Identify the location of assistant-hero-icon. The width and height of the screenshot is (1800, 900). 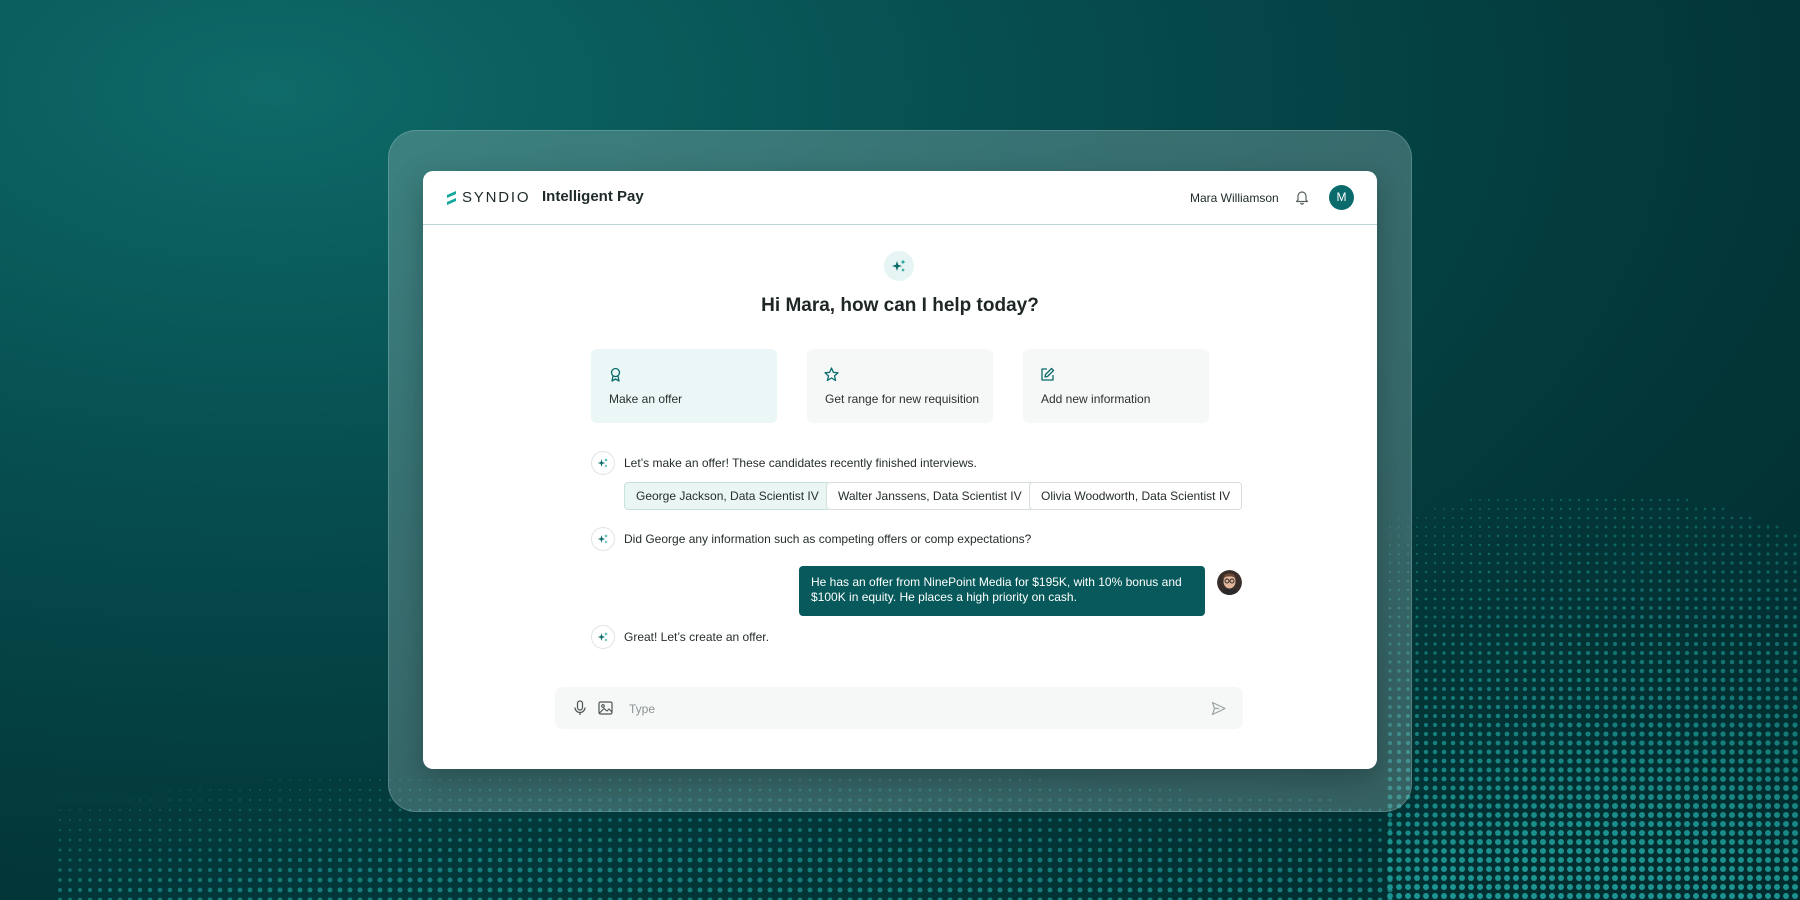
(899, 266).